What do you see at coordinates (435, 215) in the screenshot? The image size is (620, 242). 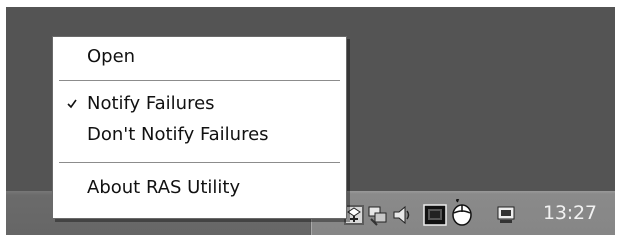 I see `monitor-icon` at bounding box center [435, 215].